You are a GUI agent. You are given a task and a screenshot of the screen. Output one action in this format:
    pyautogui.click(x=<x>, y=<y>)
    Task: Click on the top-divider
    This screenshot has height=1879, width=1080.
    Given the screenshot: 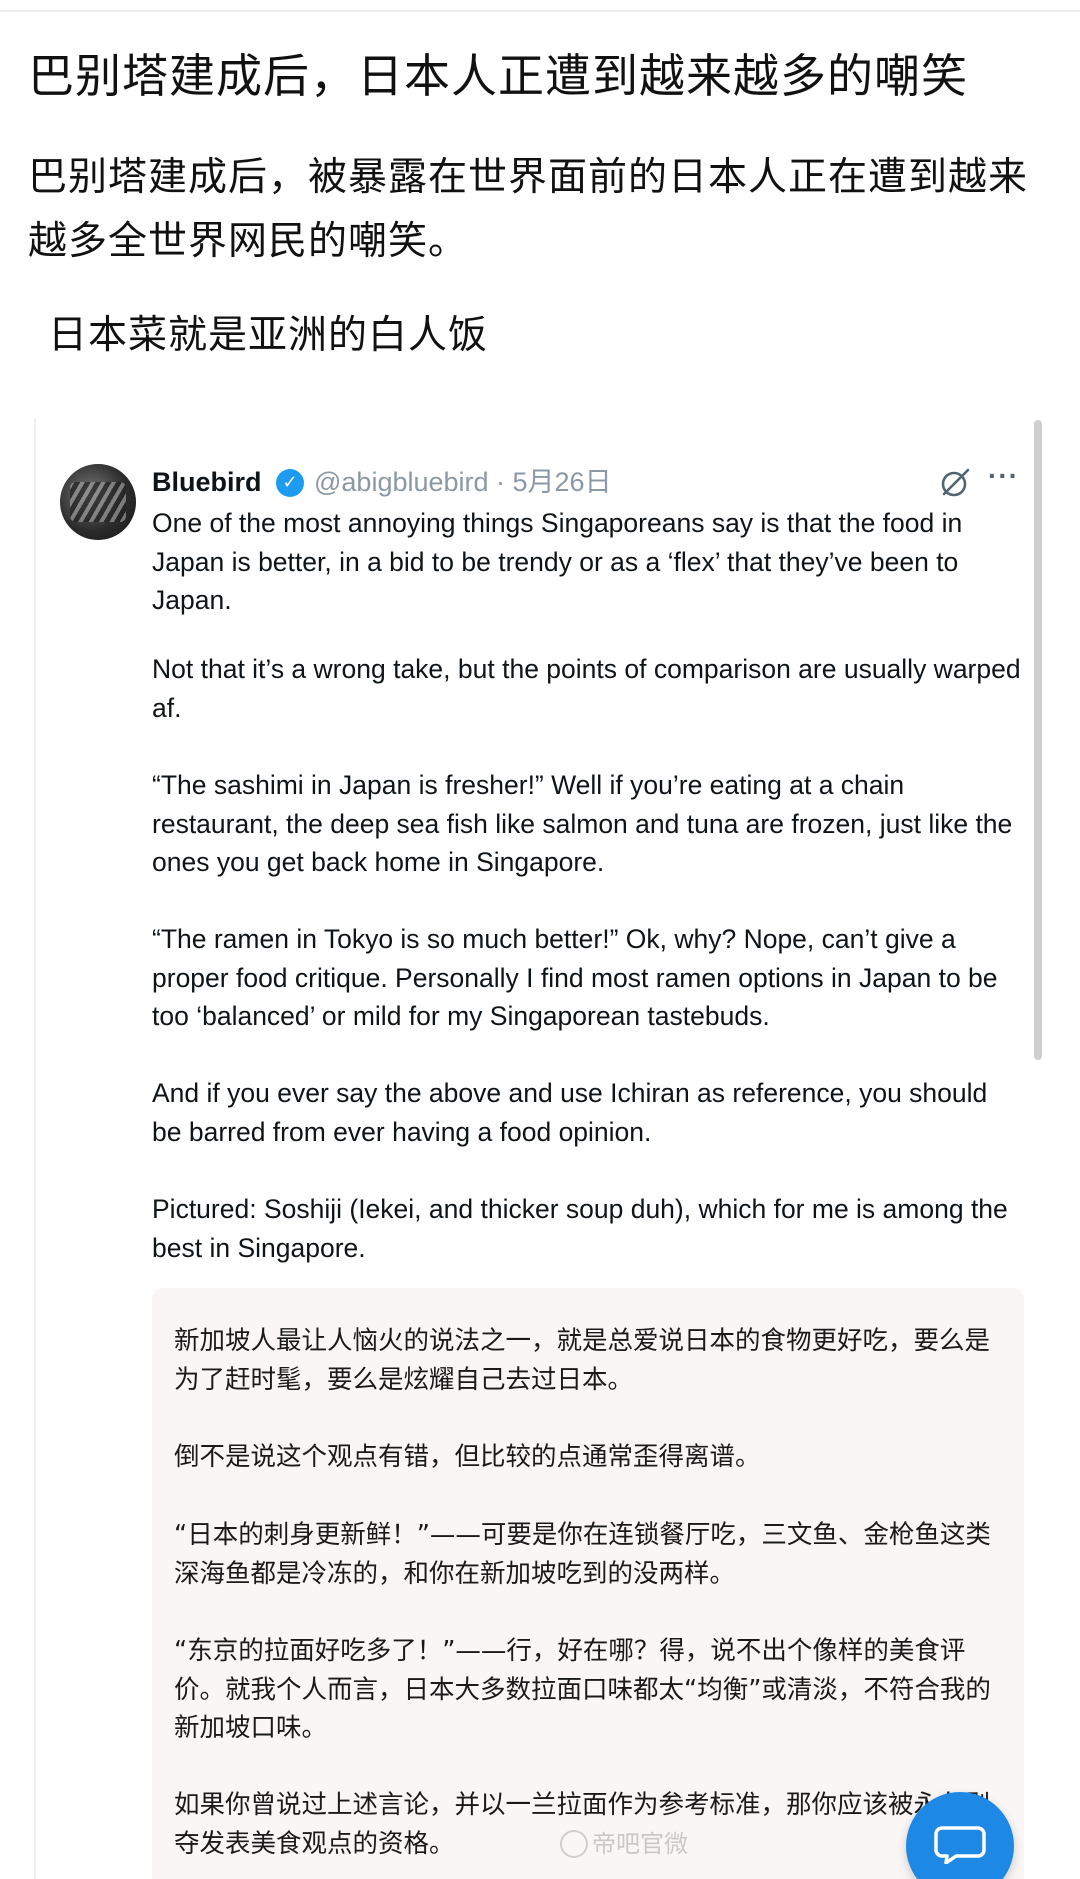 What is the action you would take?
    pyautogui.click(x=540, y=11)
    